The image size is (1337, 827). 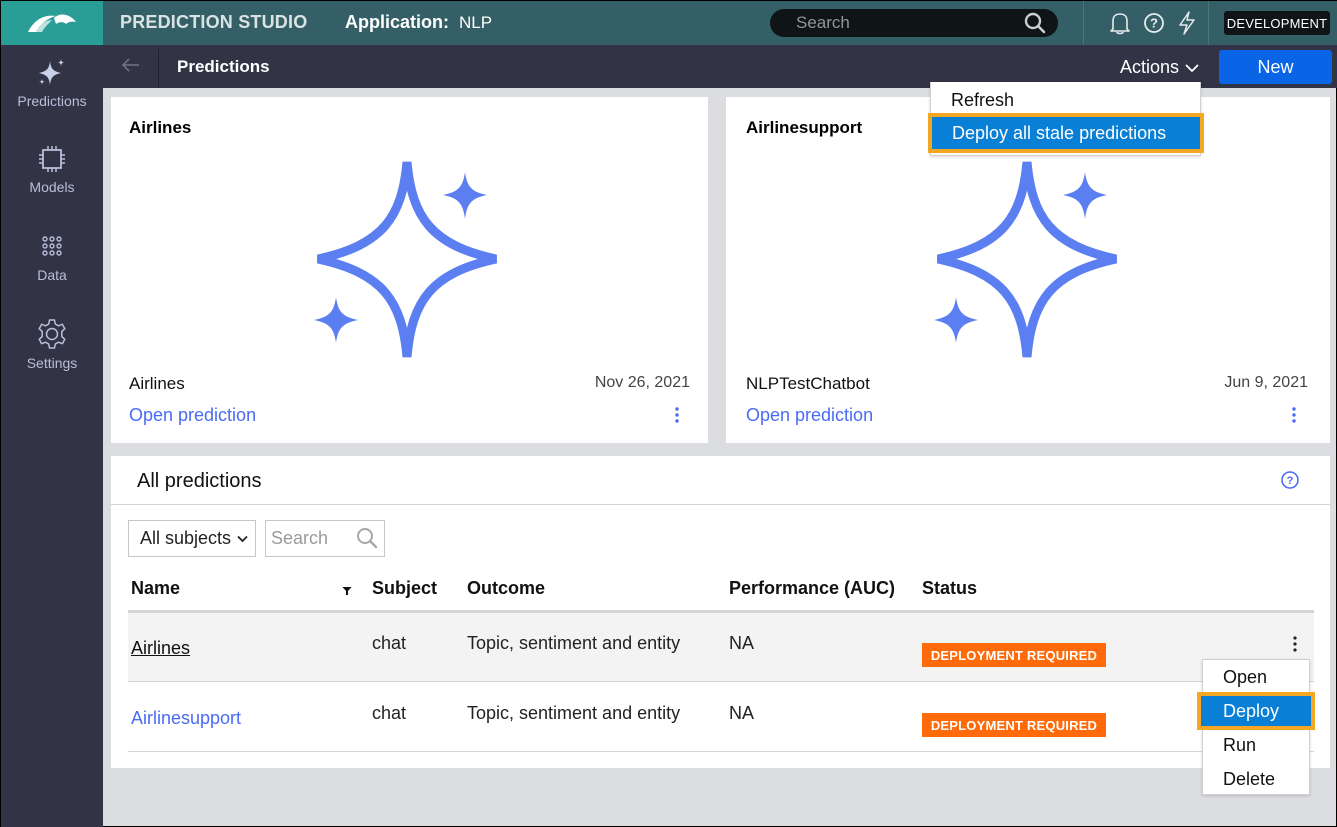 What do you see at coordinates (823, 22) in the screenshot?
I see `global-search-placeholder: Search` at bounding box center [823, 22].